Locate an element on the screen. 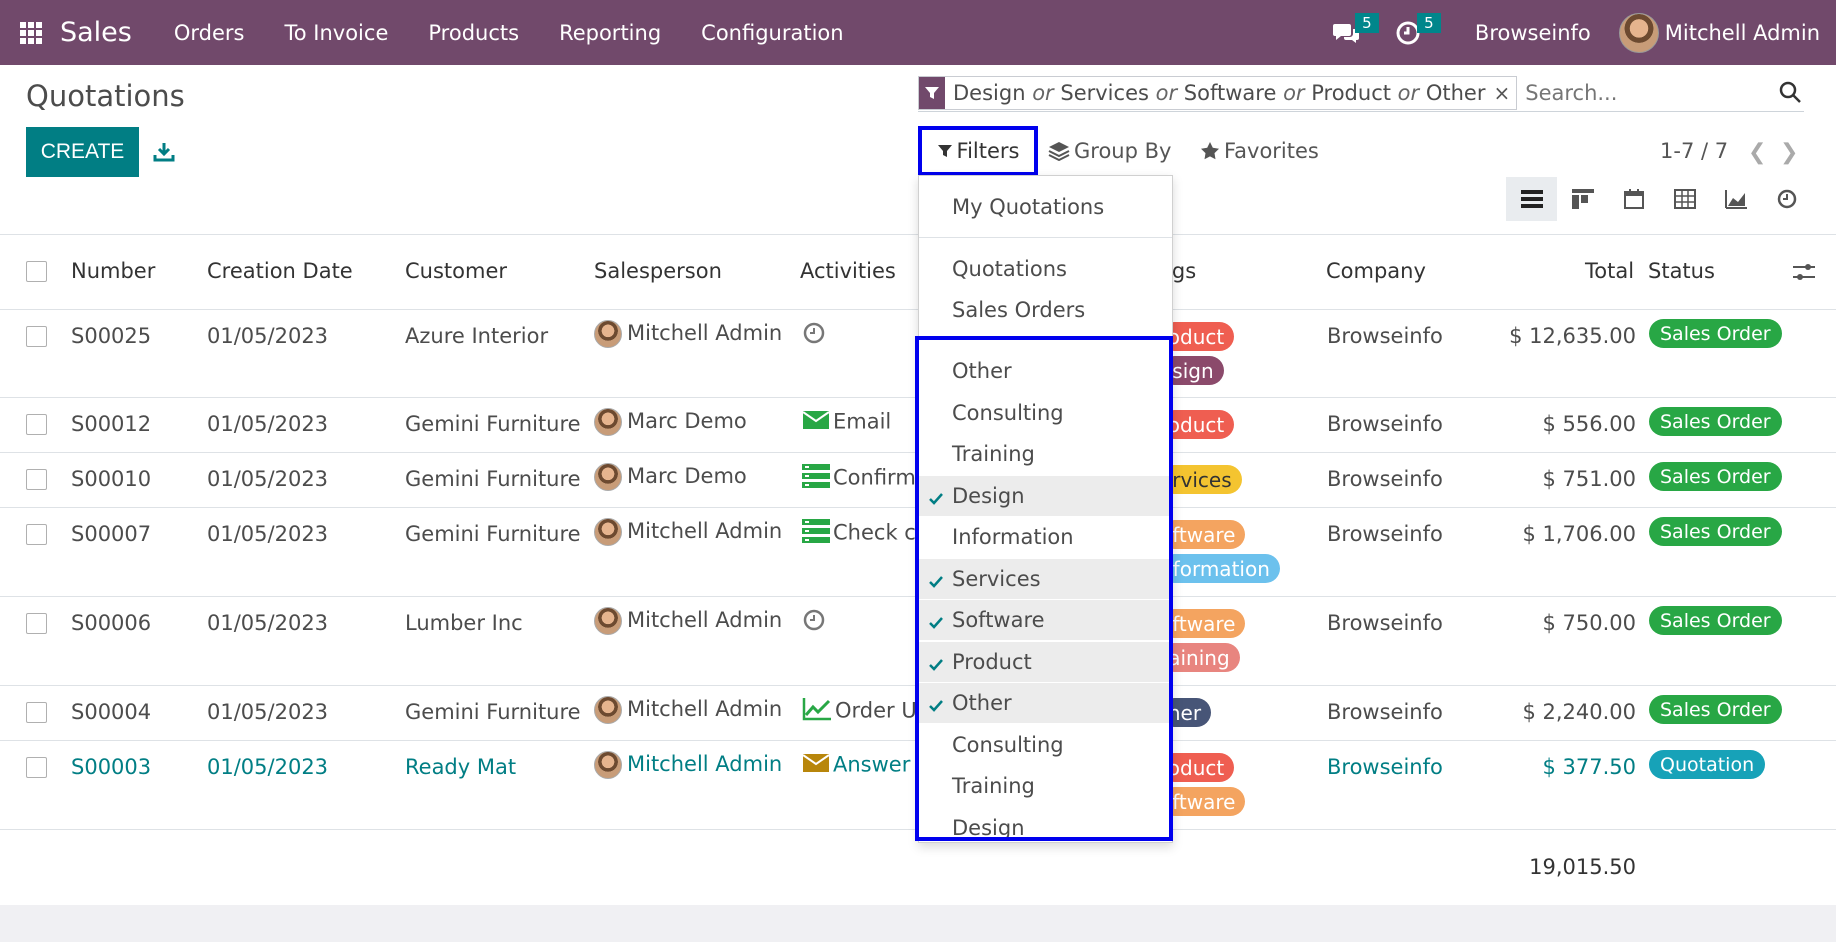 The image size is (1836, 942). activity-cell: Answer is located at coordinates (856, 765).